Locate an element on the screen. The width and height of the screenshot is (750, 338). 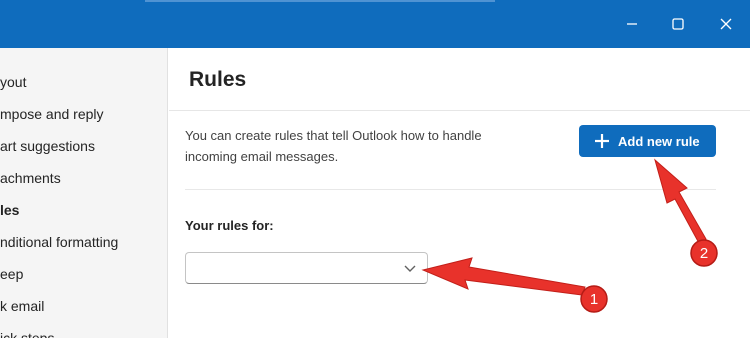
sidebar-item-attachments: achments is located at coordinates (30, 178).